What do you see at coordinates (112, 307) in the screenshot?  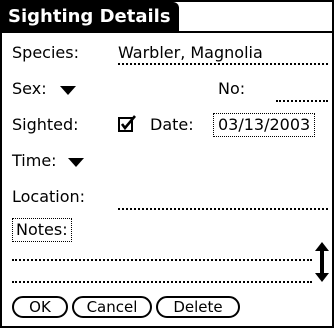 I see `cancel-button: Cancel` at bounding box center [112, 307].